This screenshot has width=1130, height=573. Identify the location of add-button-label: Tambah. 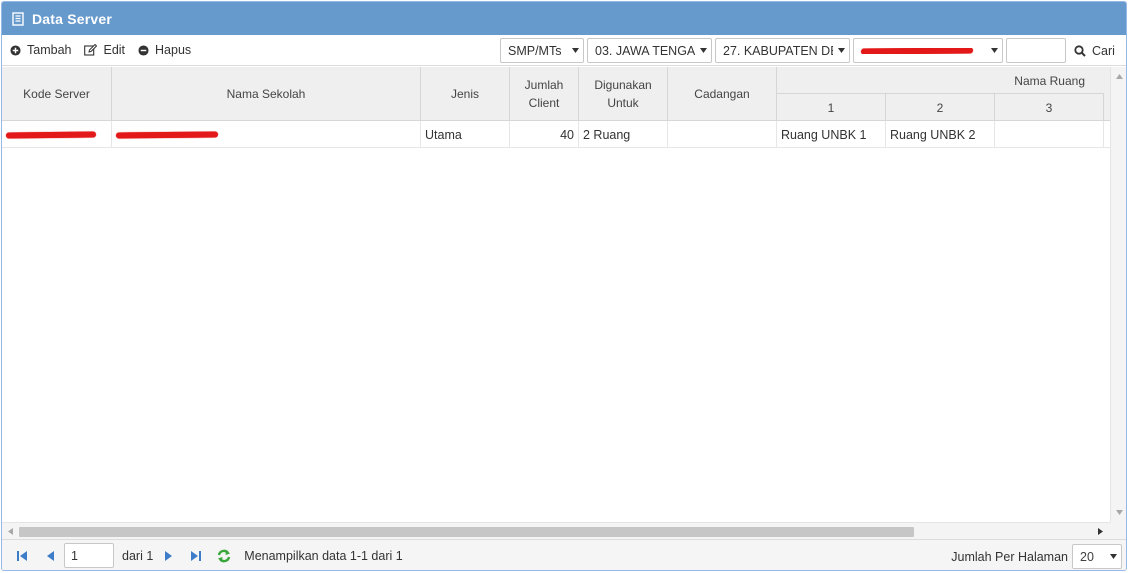
(49, 50).